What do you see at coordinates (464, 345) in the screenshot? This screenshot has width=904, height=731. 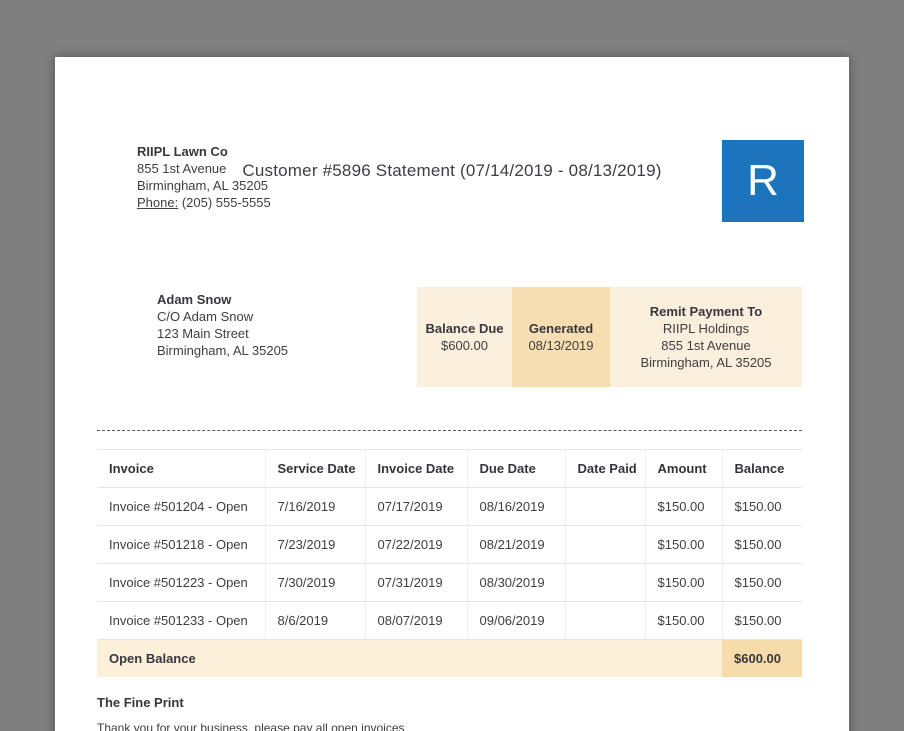 I see `balance-due-value: $600.00` at bounding box center [464, 345].